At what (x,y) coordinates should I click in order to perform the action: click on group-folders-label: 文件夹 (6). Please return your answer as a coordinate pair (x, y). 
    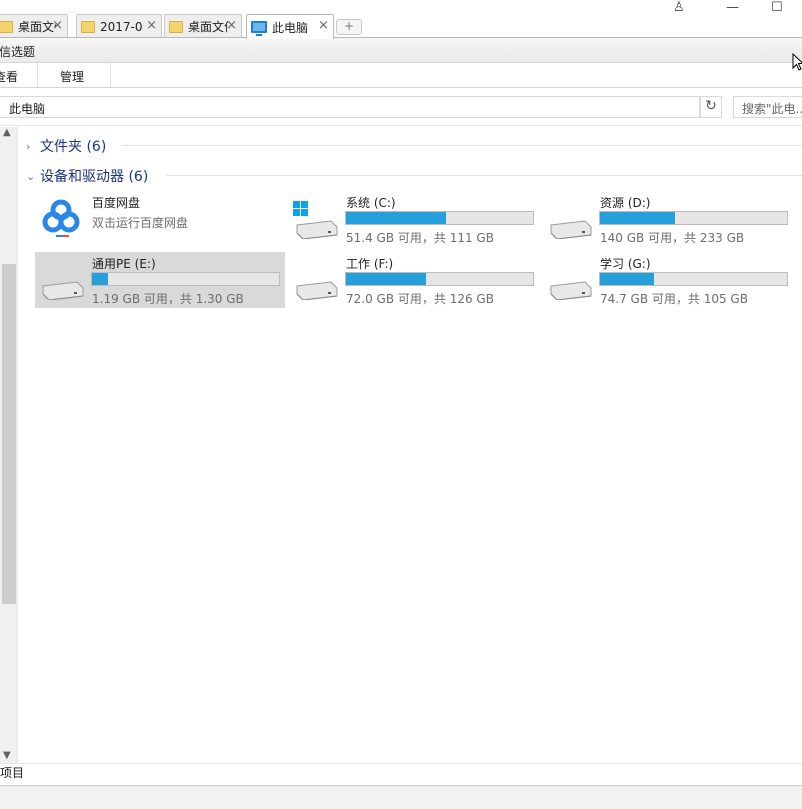
    Looking at the image, I should click on (73, 147).